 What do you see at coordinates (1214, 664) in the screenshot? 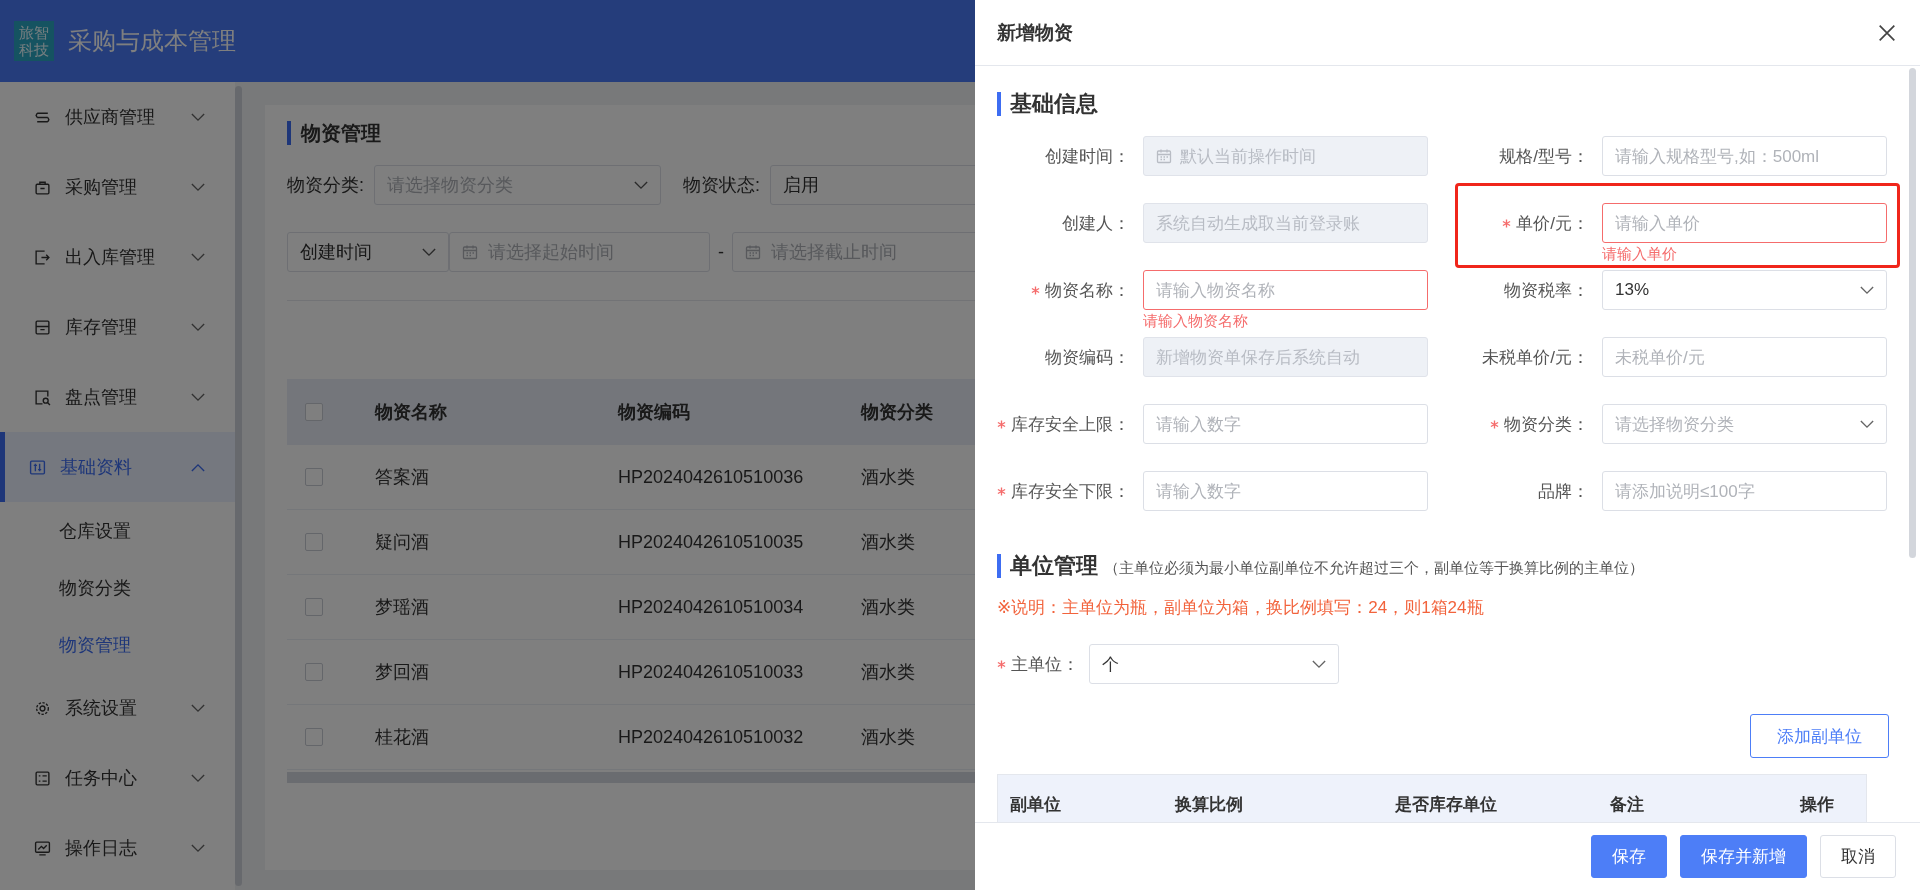
I see `select-field: 个` at bounding box center [1214, 664].